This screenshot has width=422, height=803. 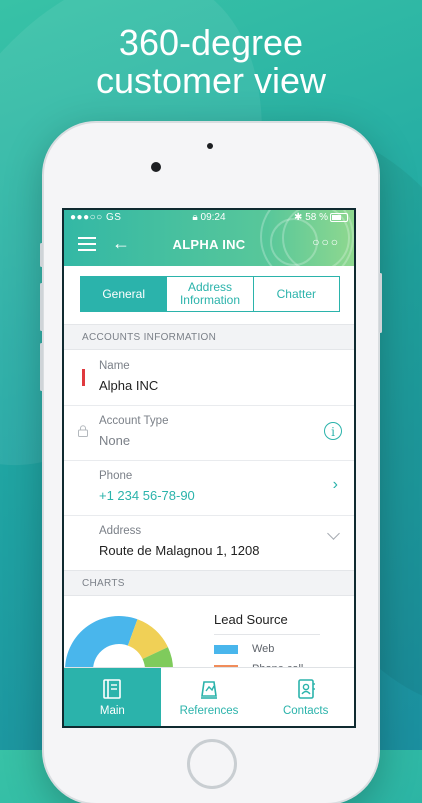 I want to click on tab-bar: General Address Information Chatter, so click(x=210, y=294).